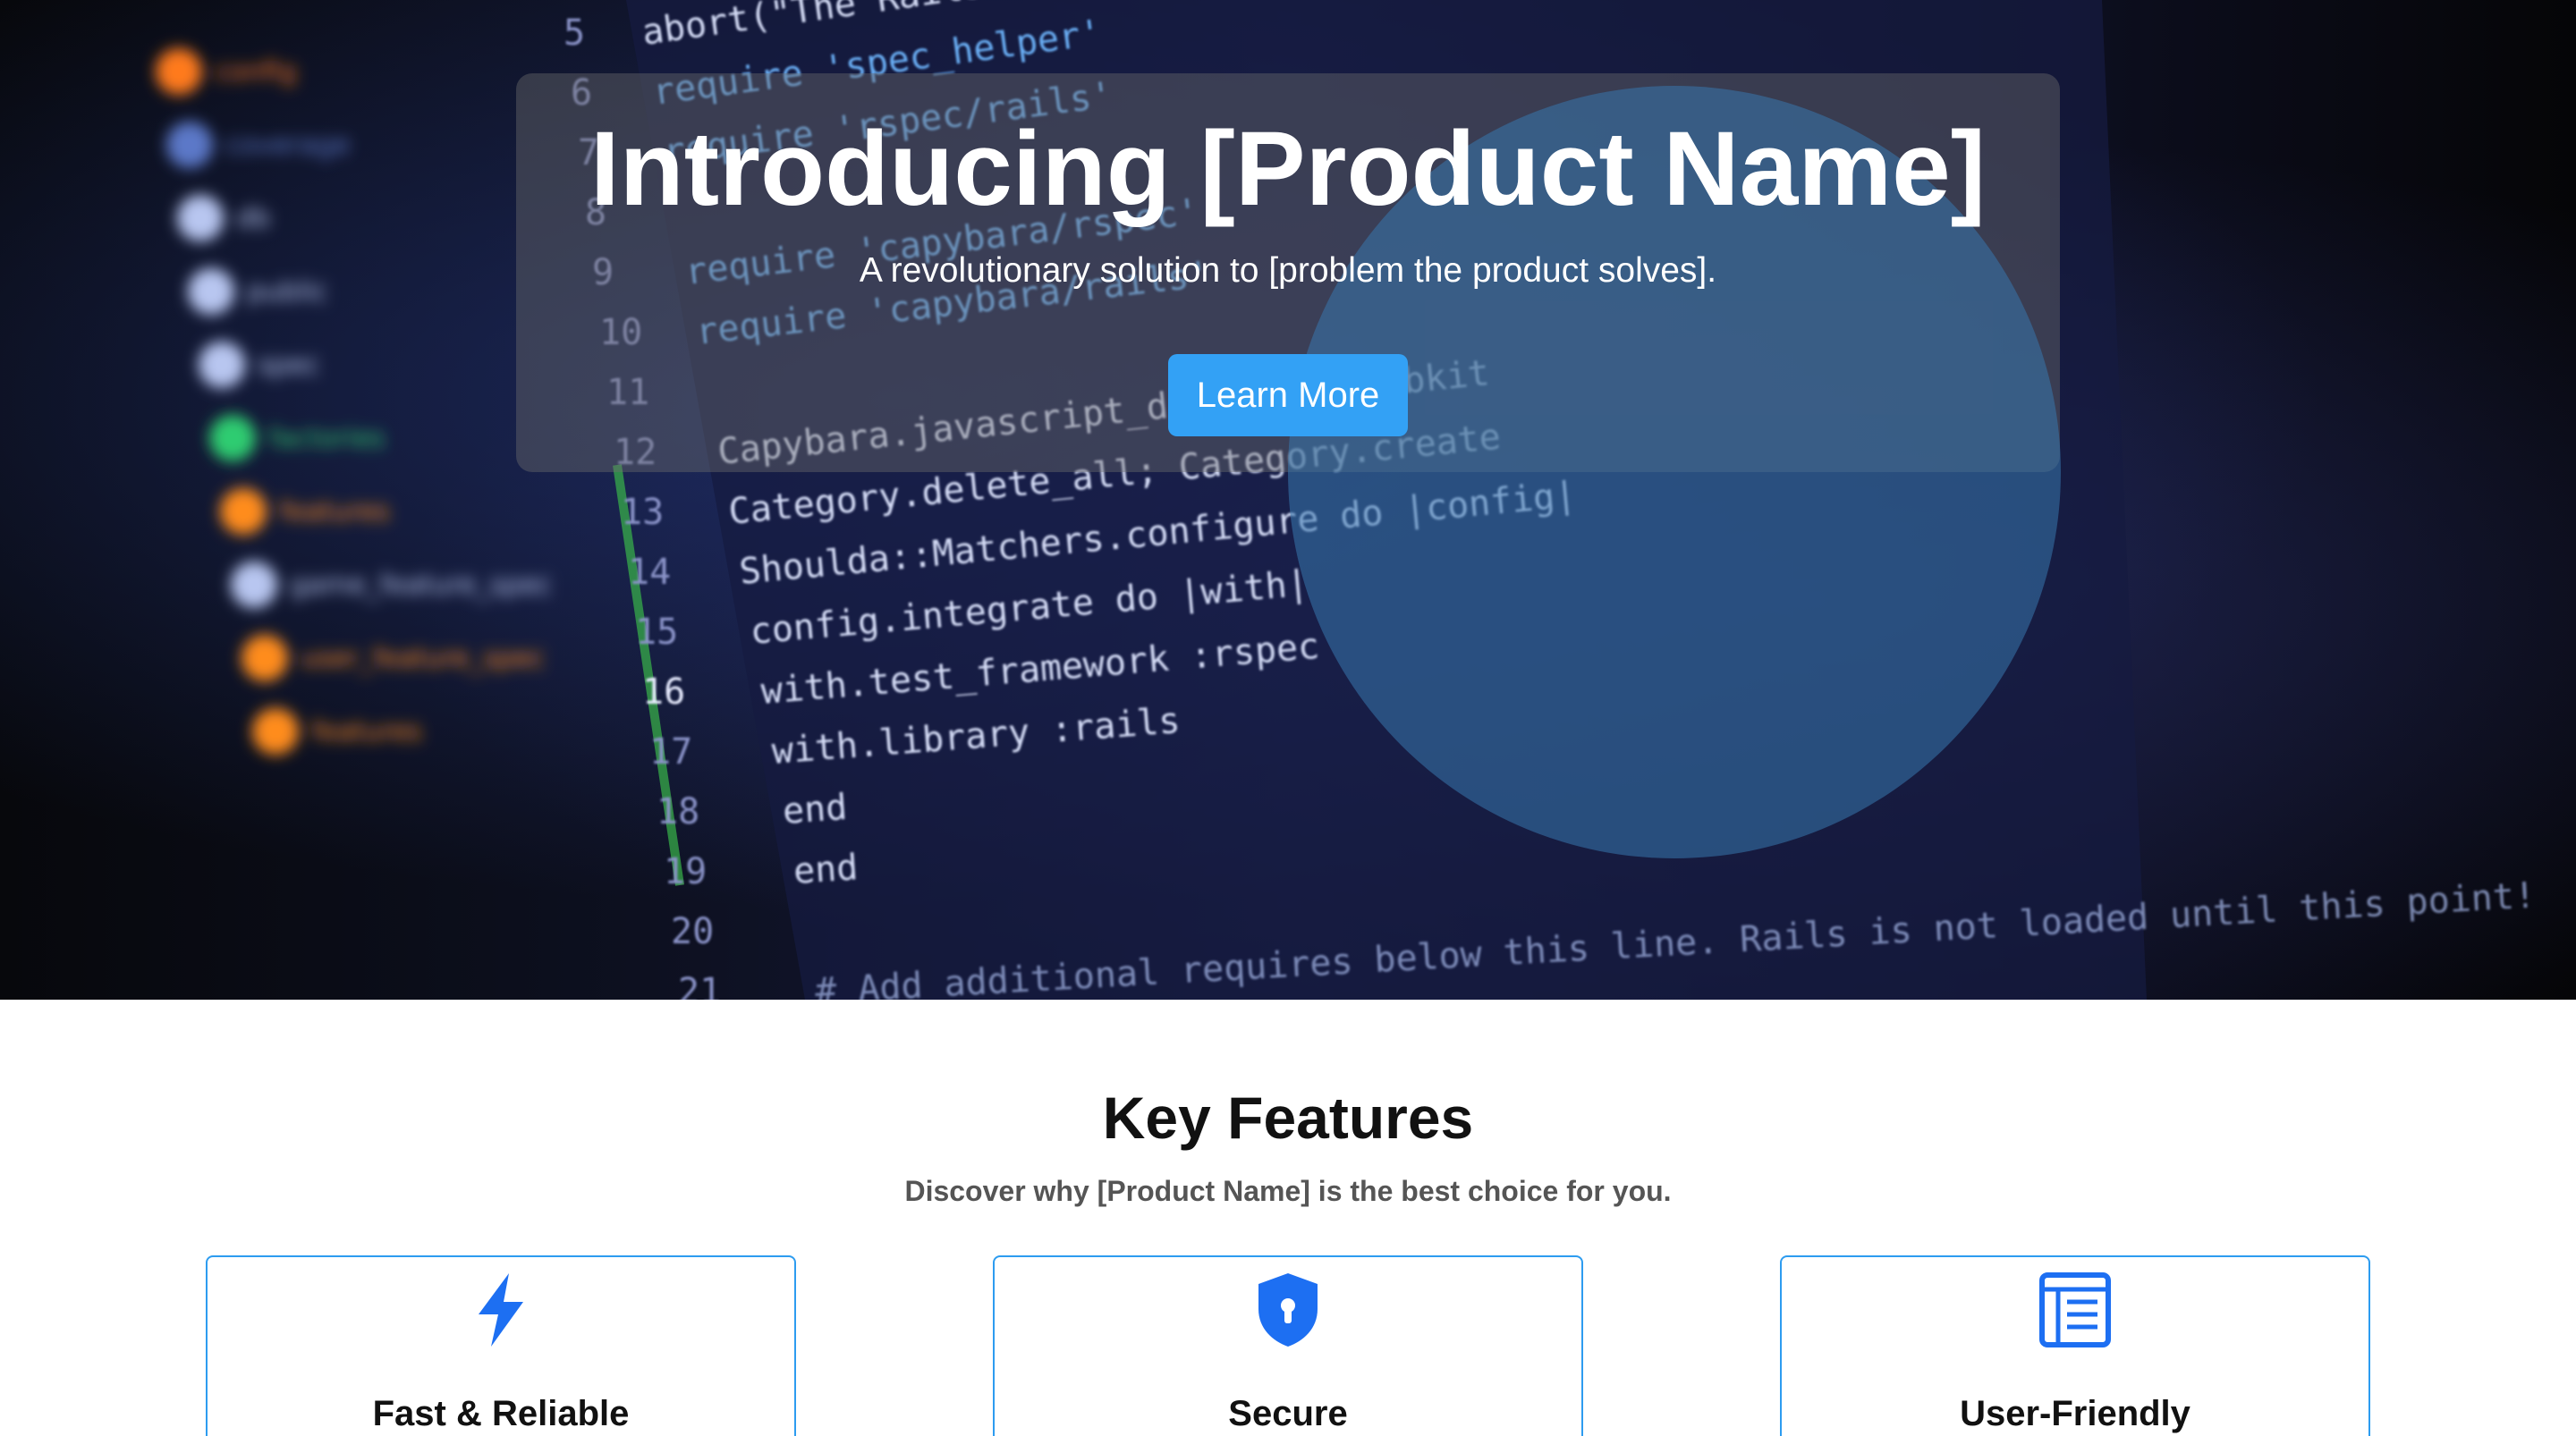  I want to click on sidebar-entry: game_feature_spec, so click(421, 585).